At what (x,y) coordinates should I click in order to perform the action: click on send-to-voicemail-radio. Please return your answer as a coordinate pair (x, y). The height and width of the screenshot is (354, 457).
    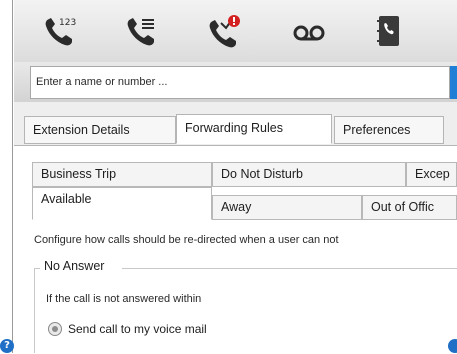
    Looking at the image, I should click on (55, 329).